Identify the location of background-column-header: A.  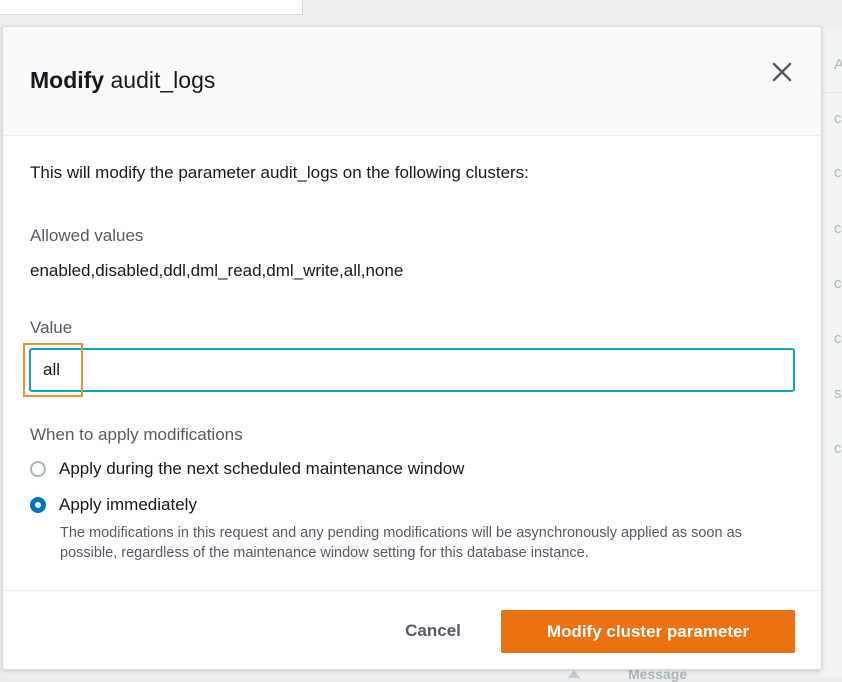
(838, 64).